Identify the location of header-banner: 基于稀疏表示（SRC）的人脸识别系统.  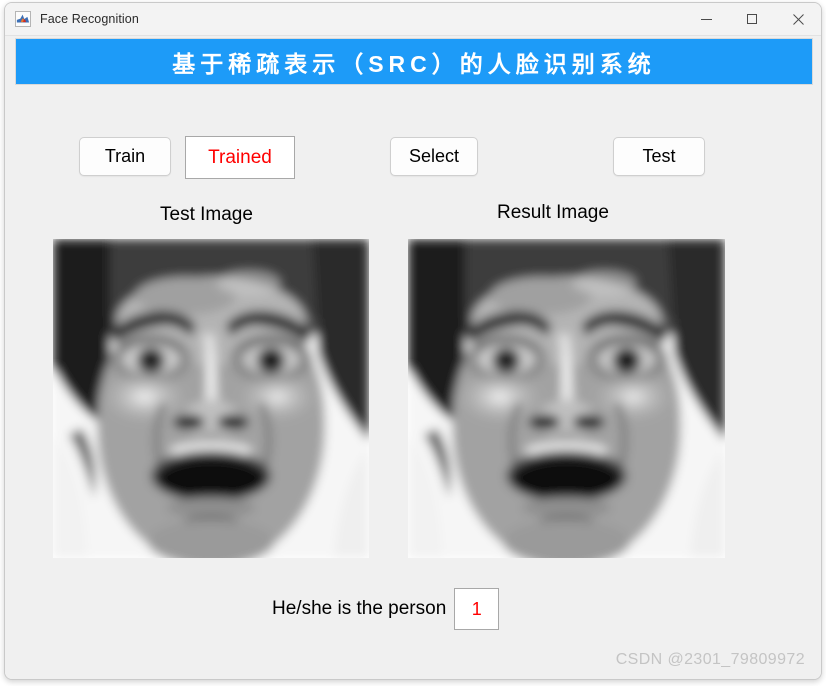
(414, 61).